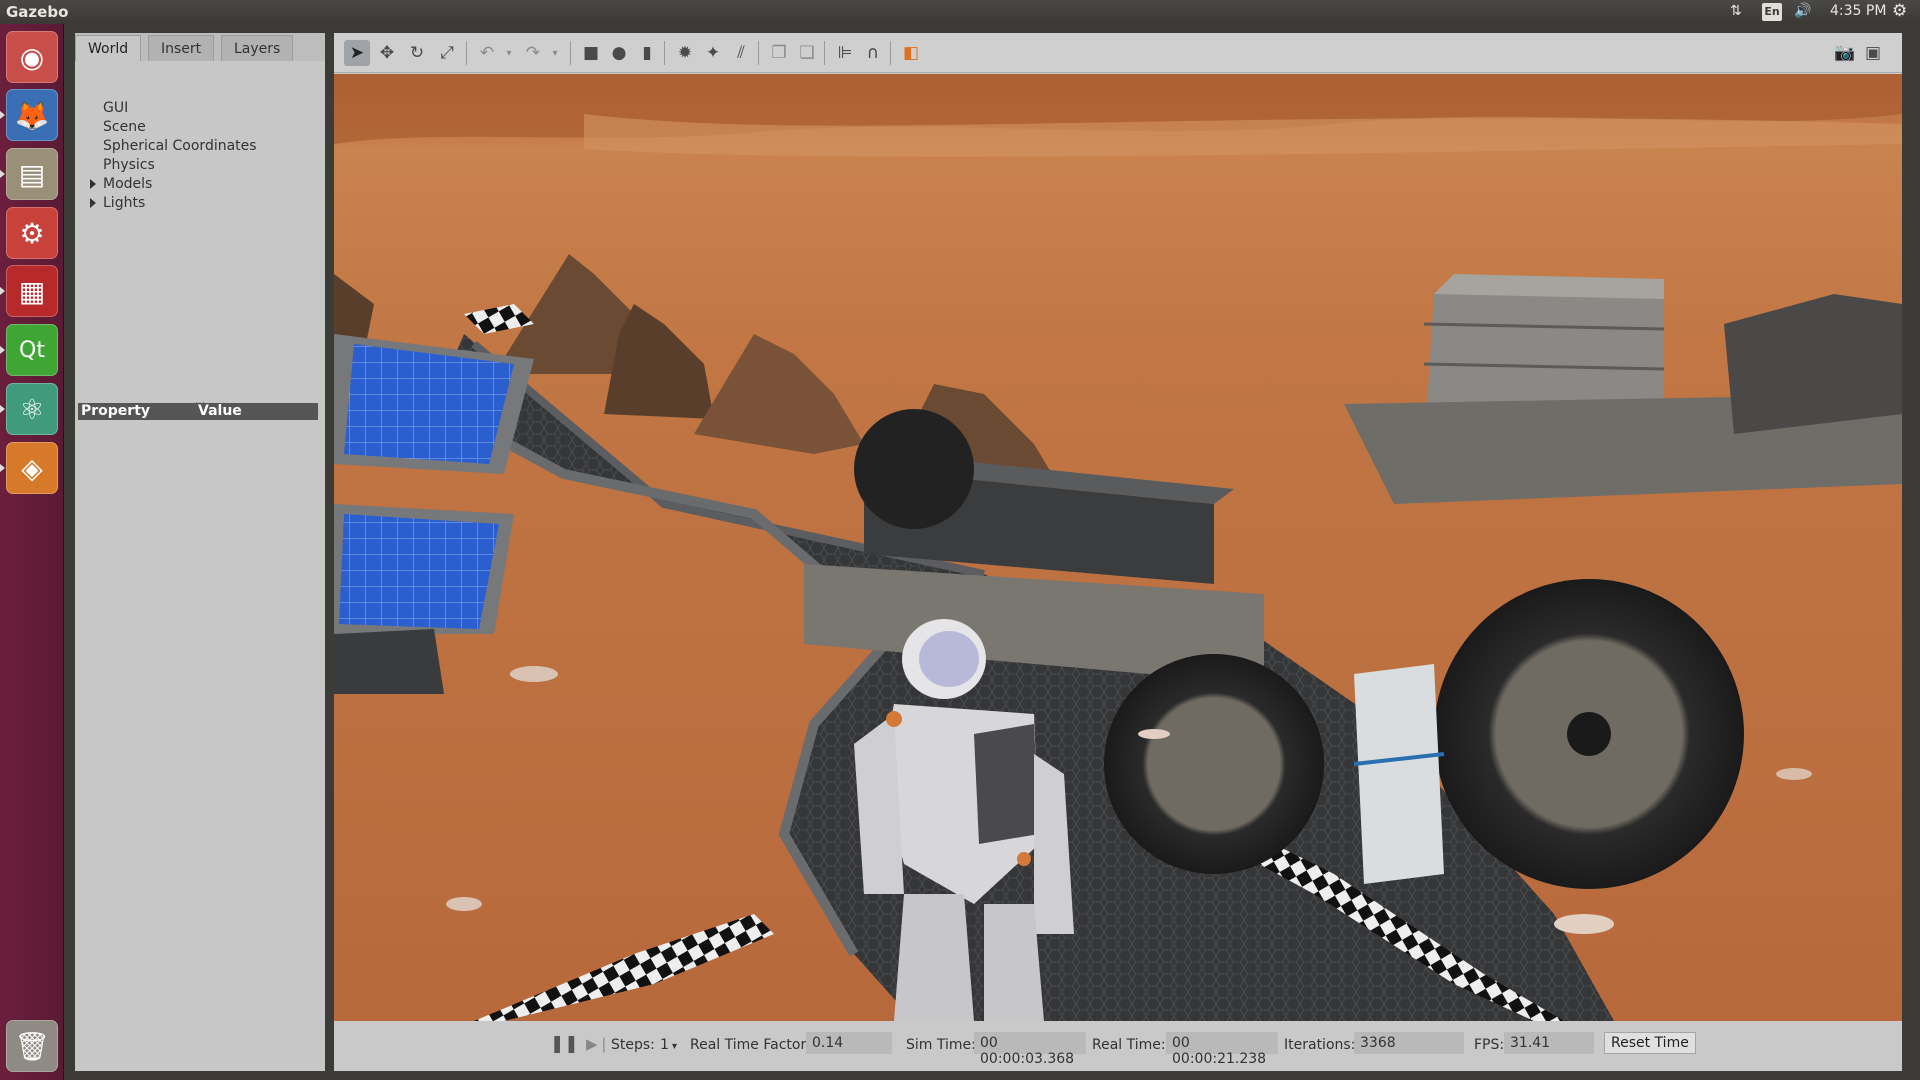 The width and height of the screenshot is (1920, 1080). Describe the element at coordinates (1549, 1043) in the screenshot. I see `fps-value: 31.41` at that location.